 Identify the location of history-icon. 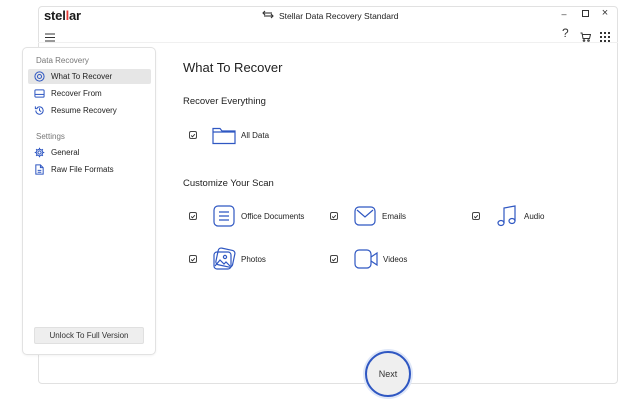
(39, 110).